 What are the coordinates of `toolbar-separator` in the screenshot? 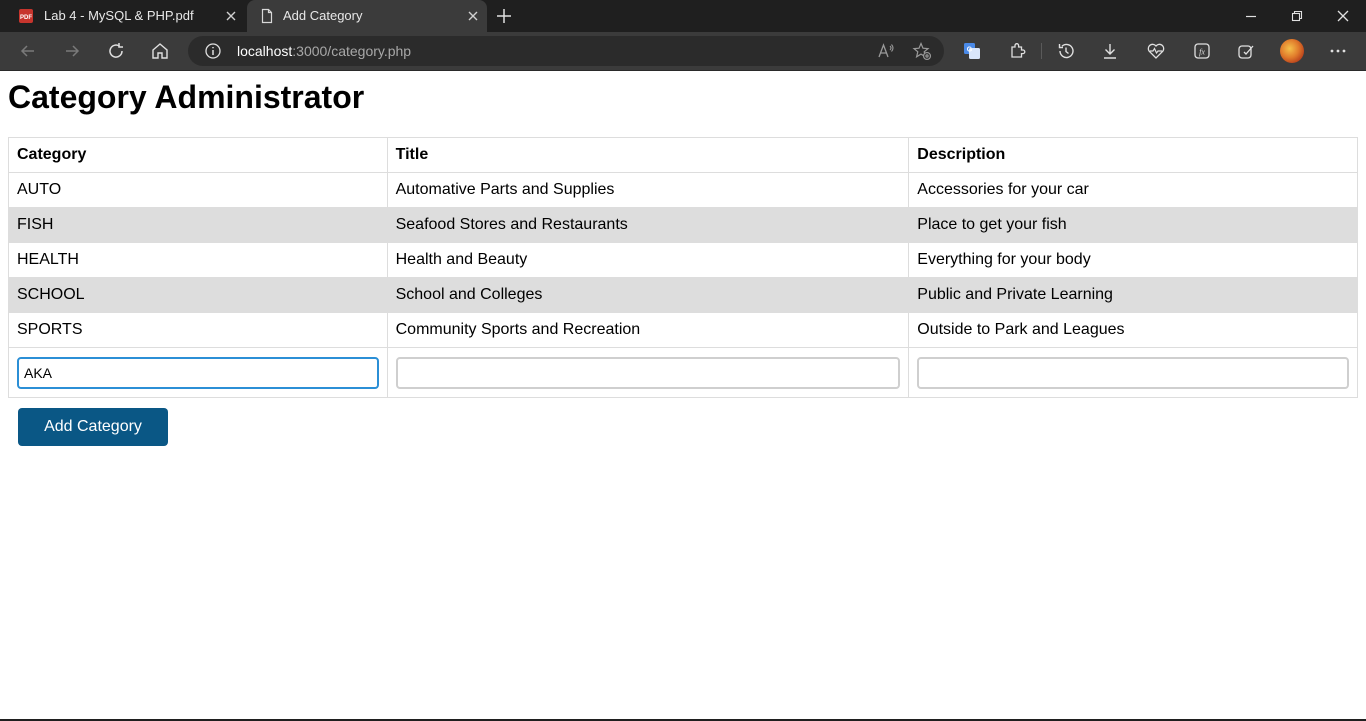 It's located at (1041, 51).